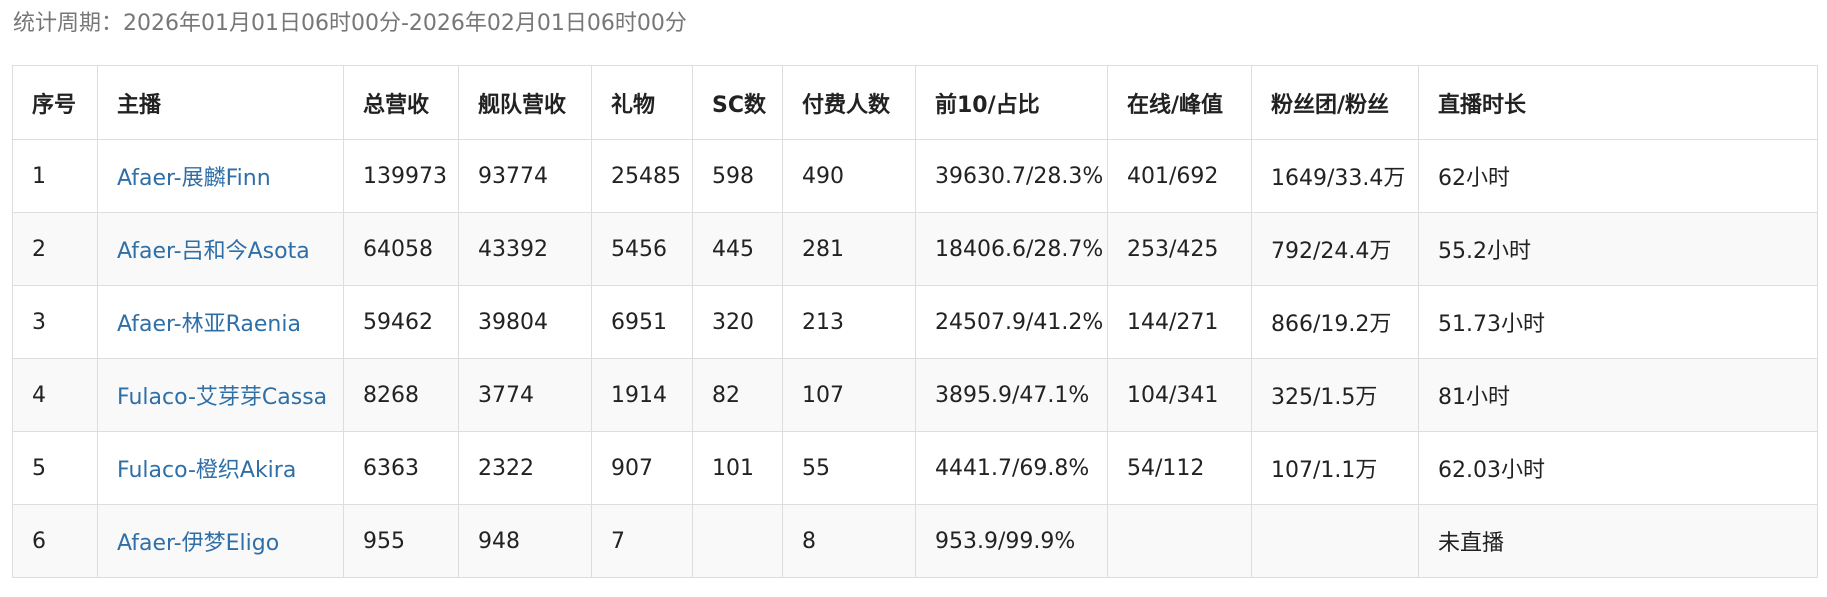 The height and width of the screenshot is (597, 1827). I want to click on cell-streamer: Afaer-伊梦Eligo, so click(220, 541).